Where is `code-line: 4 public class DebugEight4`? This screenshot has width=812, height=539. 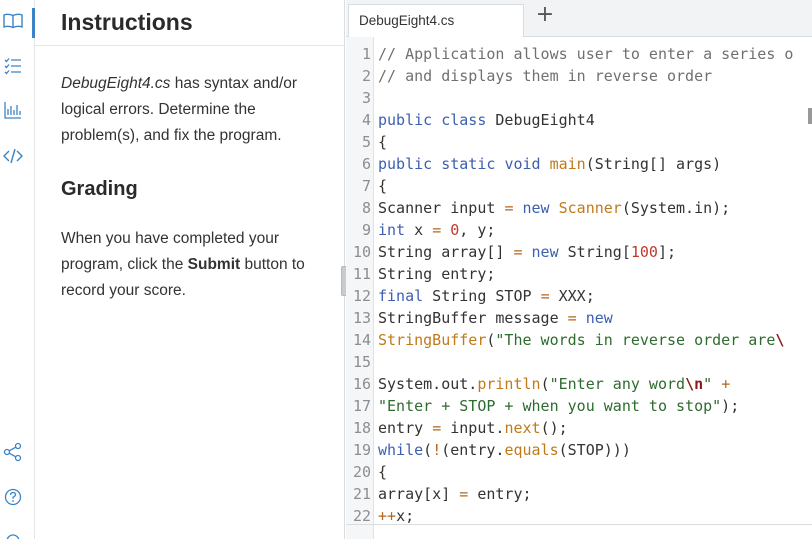
code-line: 4 public class DebugEight4 is located at coordinates (579, 120).